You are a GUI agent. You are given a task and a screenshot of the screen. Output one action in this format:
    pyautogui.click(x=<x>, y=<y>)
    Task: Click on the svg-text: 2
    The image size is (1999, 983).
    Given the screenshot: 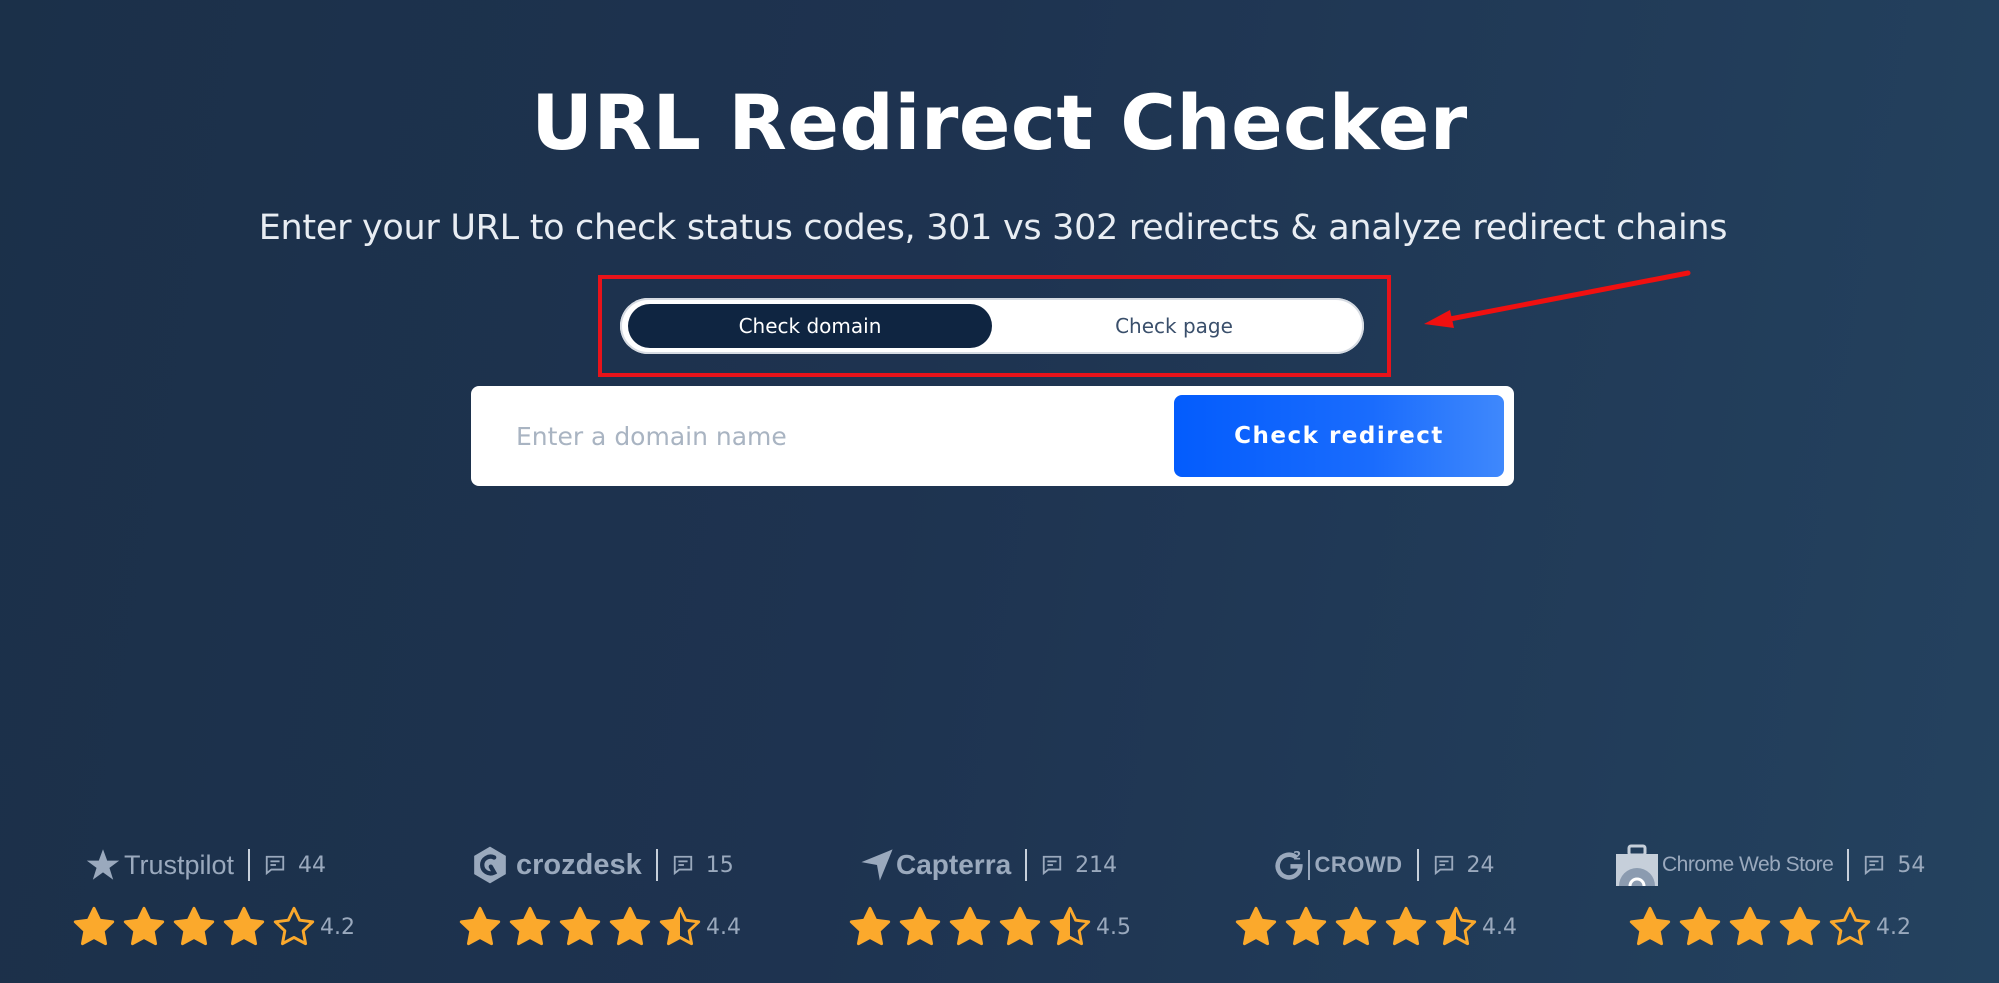 What is the action you would take?
    pyautogui.click(x=1297, y=855)
    